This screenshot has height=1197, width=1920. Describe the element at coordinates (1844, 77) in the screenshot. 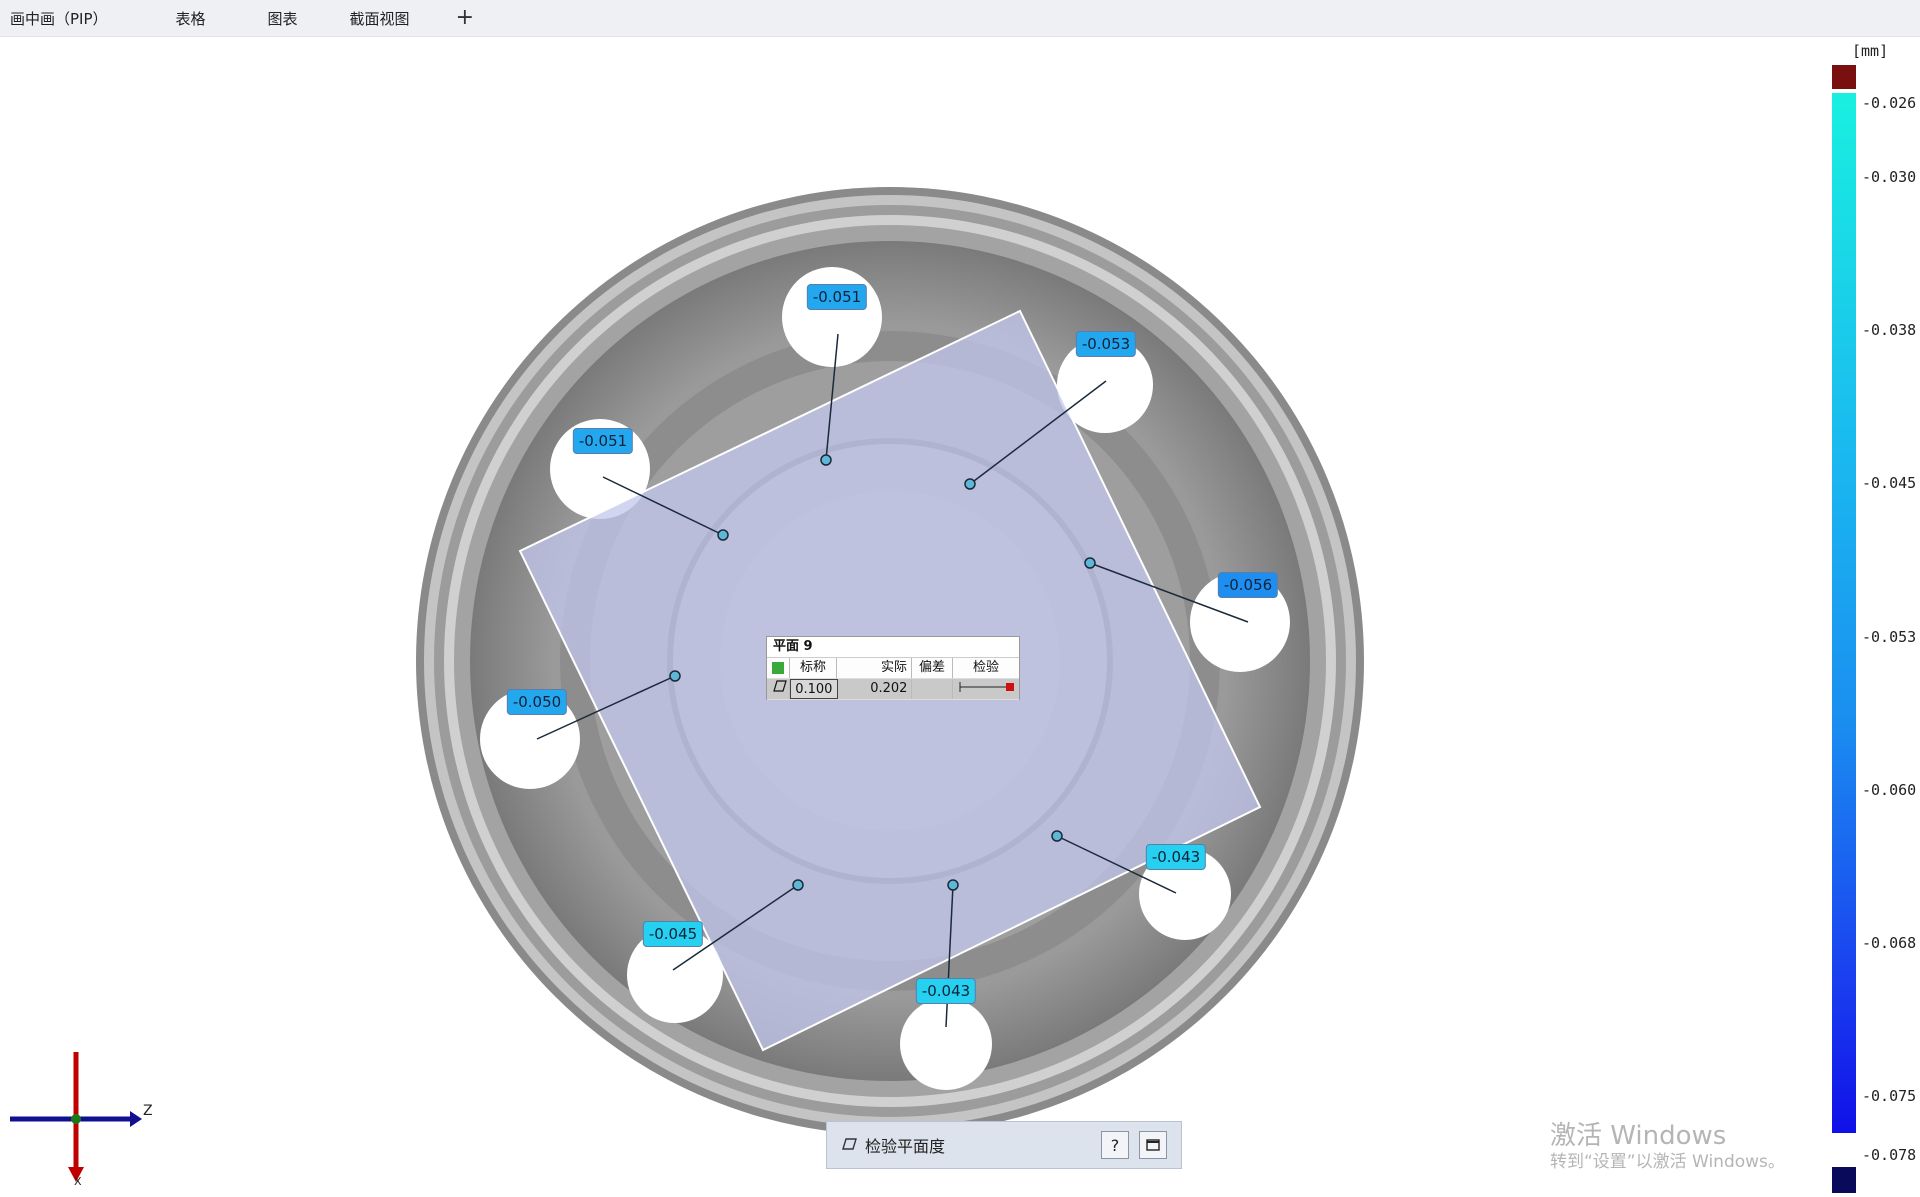

I see `legend-over-swatch` at that location.